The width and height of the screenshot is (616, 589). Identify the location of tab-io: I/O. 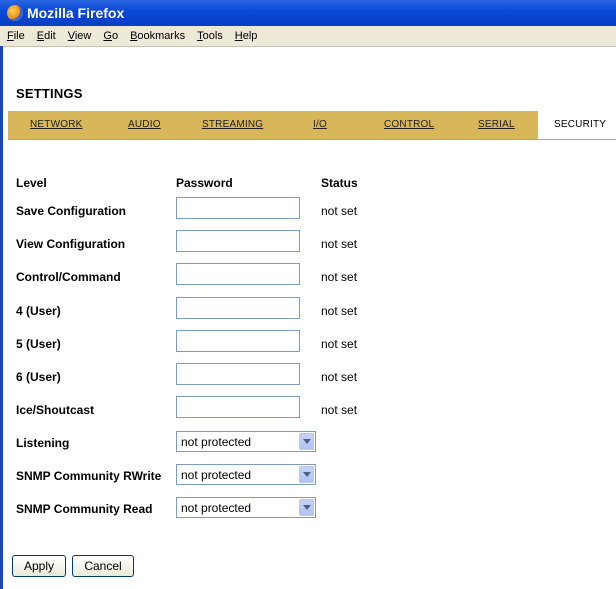
(320, 125).